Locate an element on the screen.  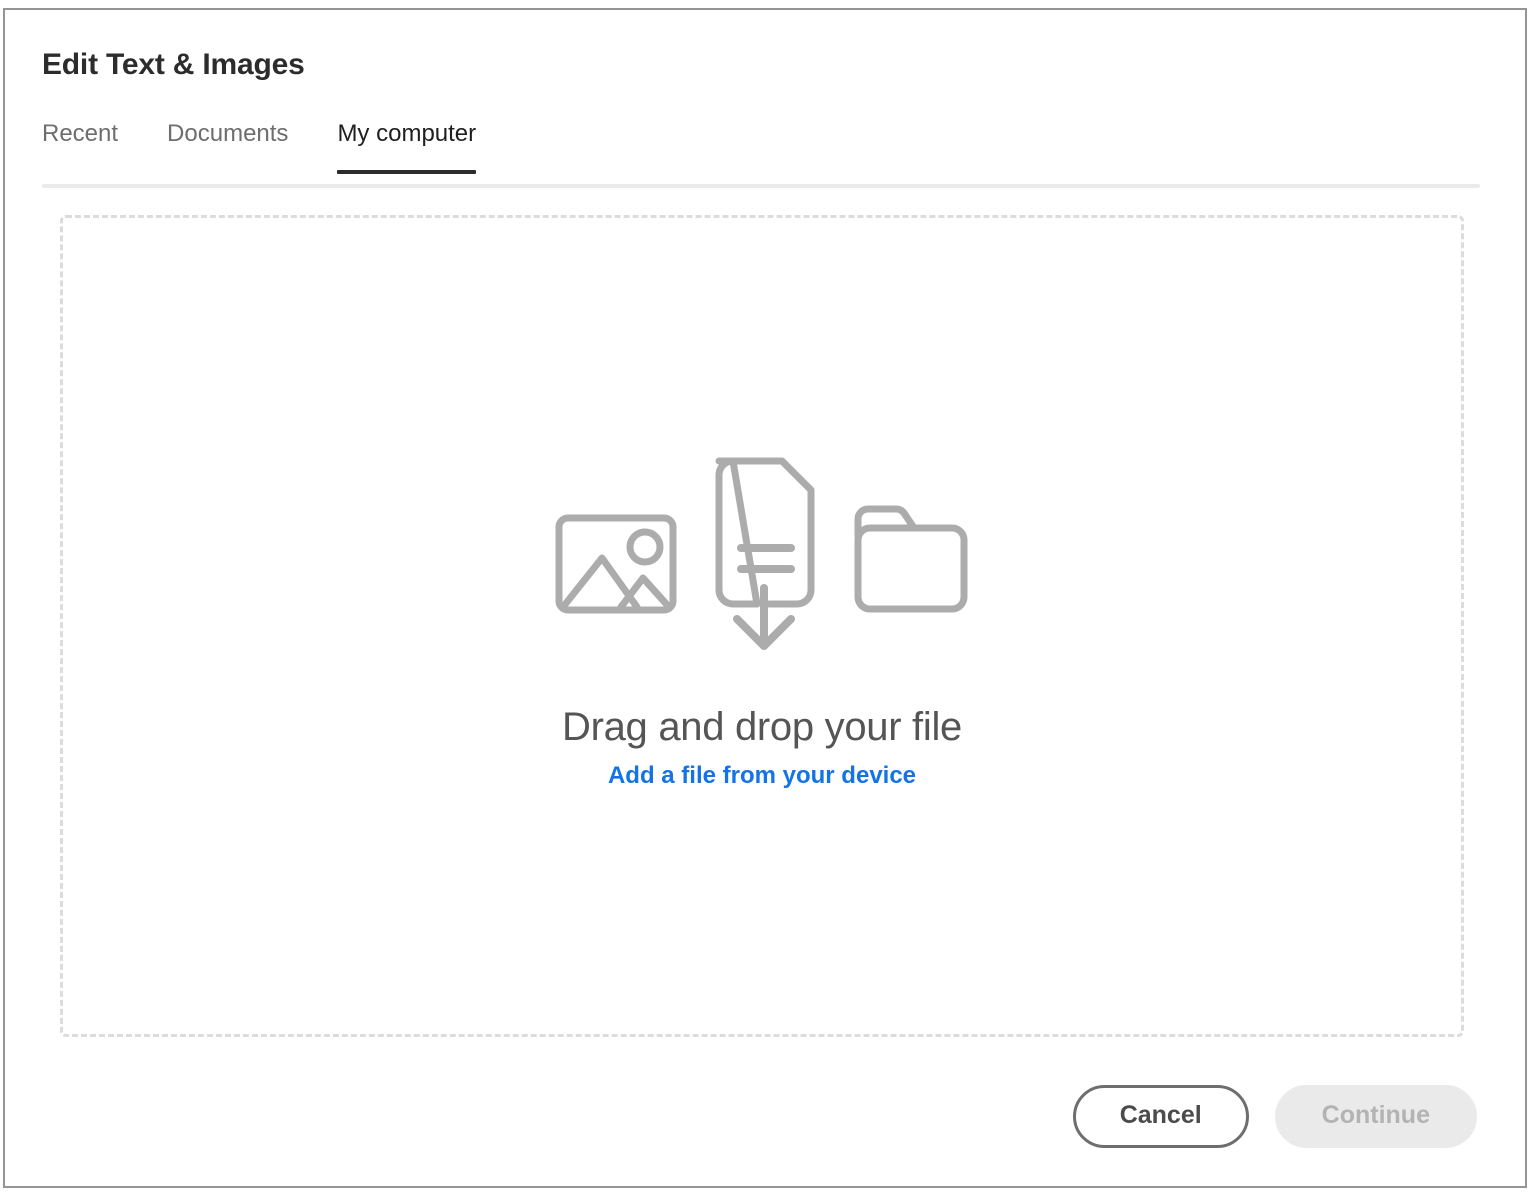
tab-documents: Documents is located at coordinates (227, 147).